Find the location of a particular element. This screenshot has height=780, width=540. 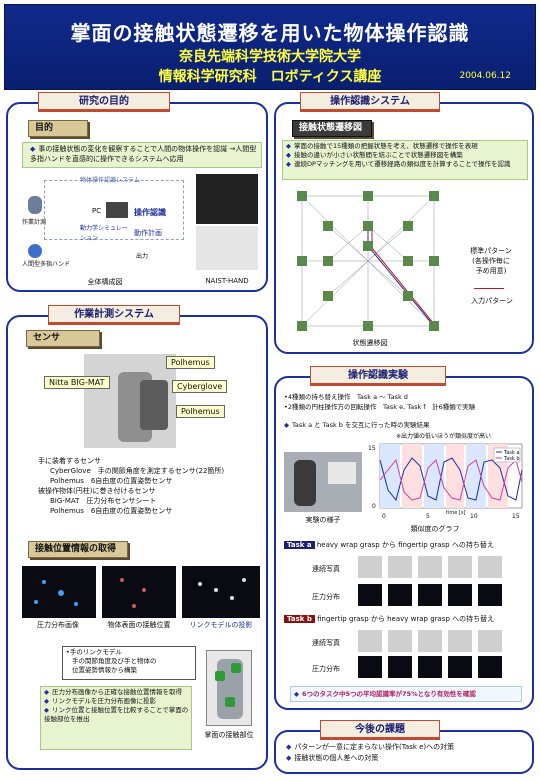

label-polhemus-1: Polhemus is located at coordinates (190, 362).